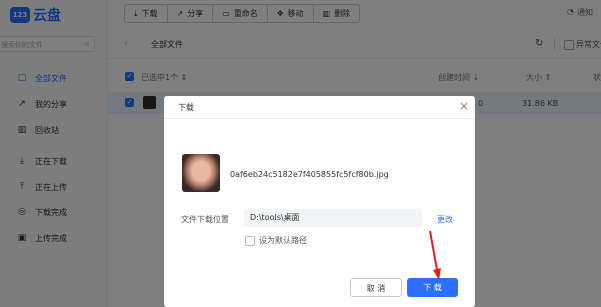 The height and width of the screenshot is (307, 601). I want to click on annotation-arrow, so click(435, 255).